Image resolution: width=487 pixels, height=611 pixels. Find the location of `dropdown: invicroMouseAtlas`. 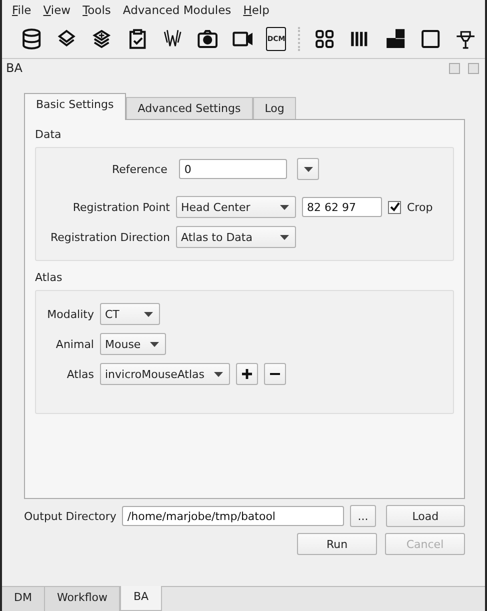

dropdown: invicroMouseAtlas is located at coordinates (165, 374).